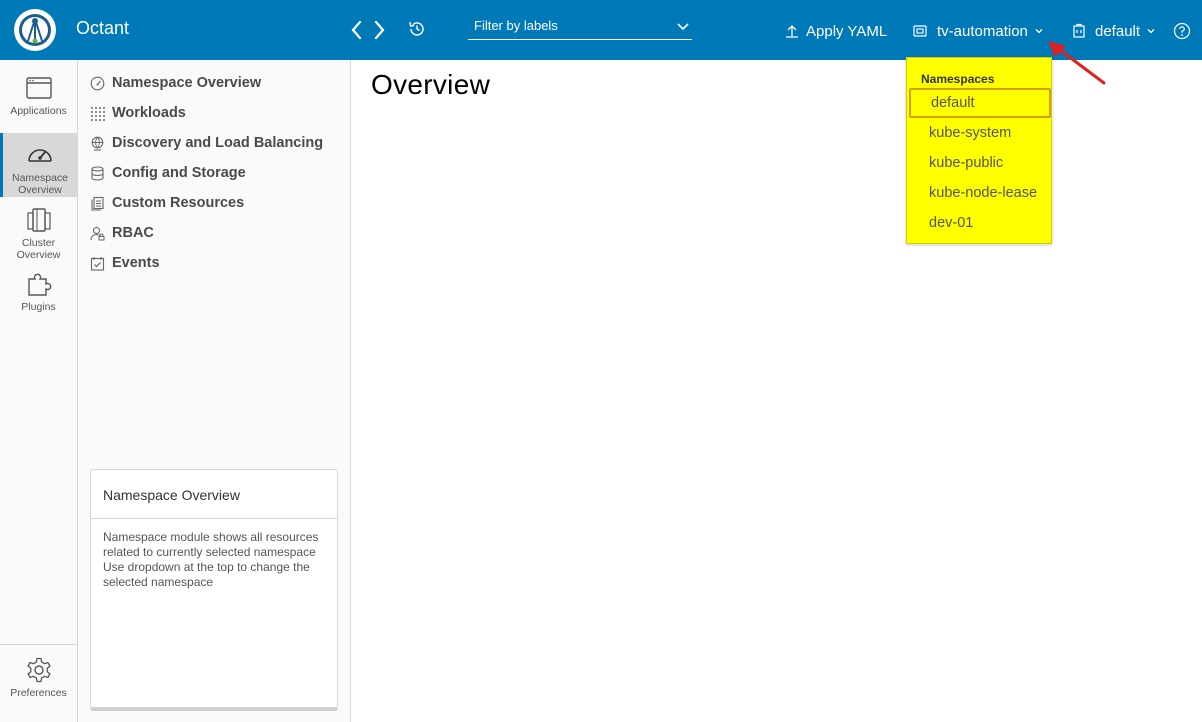 The height and width of the screenshot is (722, 1202). I want to click on subnav-item-config-storage: Config and Storage, so click(168, 173).